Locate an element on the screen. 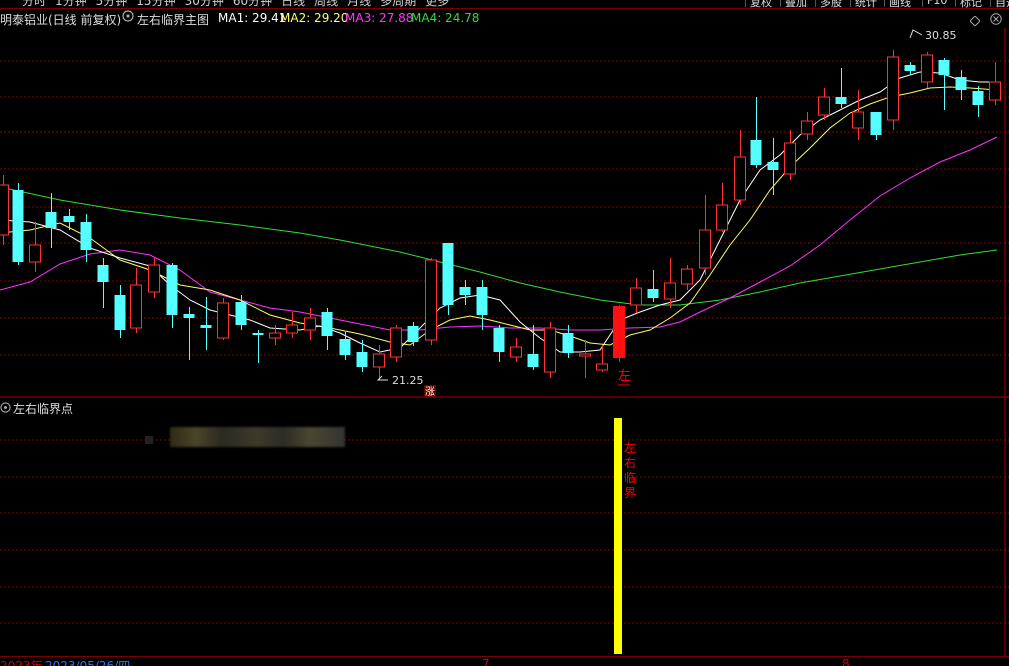 Image resolution: width=1009 pixels, height=666 pixels. blurred-region is located at coordinates (149, 440).